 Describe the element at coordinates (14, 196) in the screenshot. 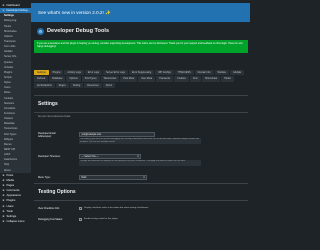

I see `sidebar-item-label: Appearance` at that location.